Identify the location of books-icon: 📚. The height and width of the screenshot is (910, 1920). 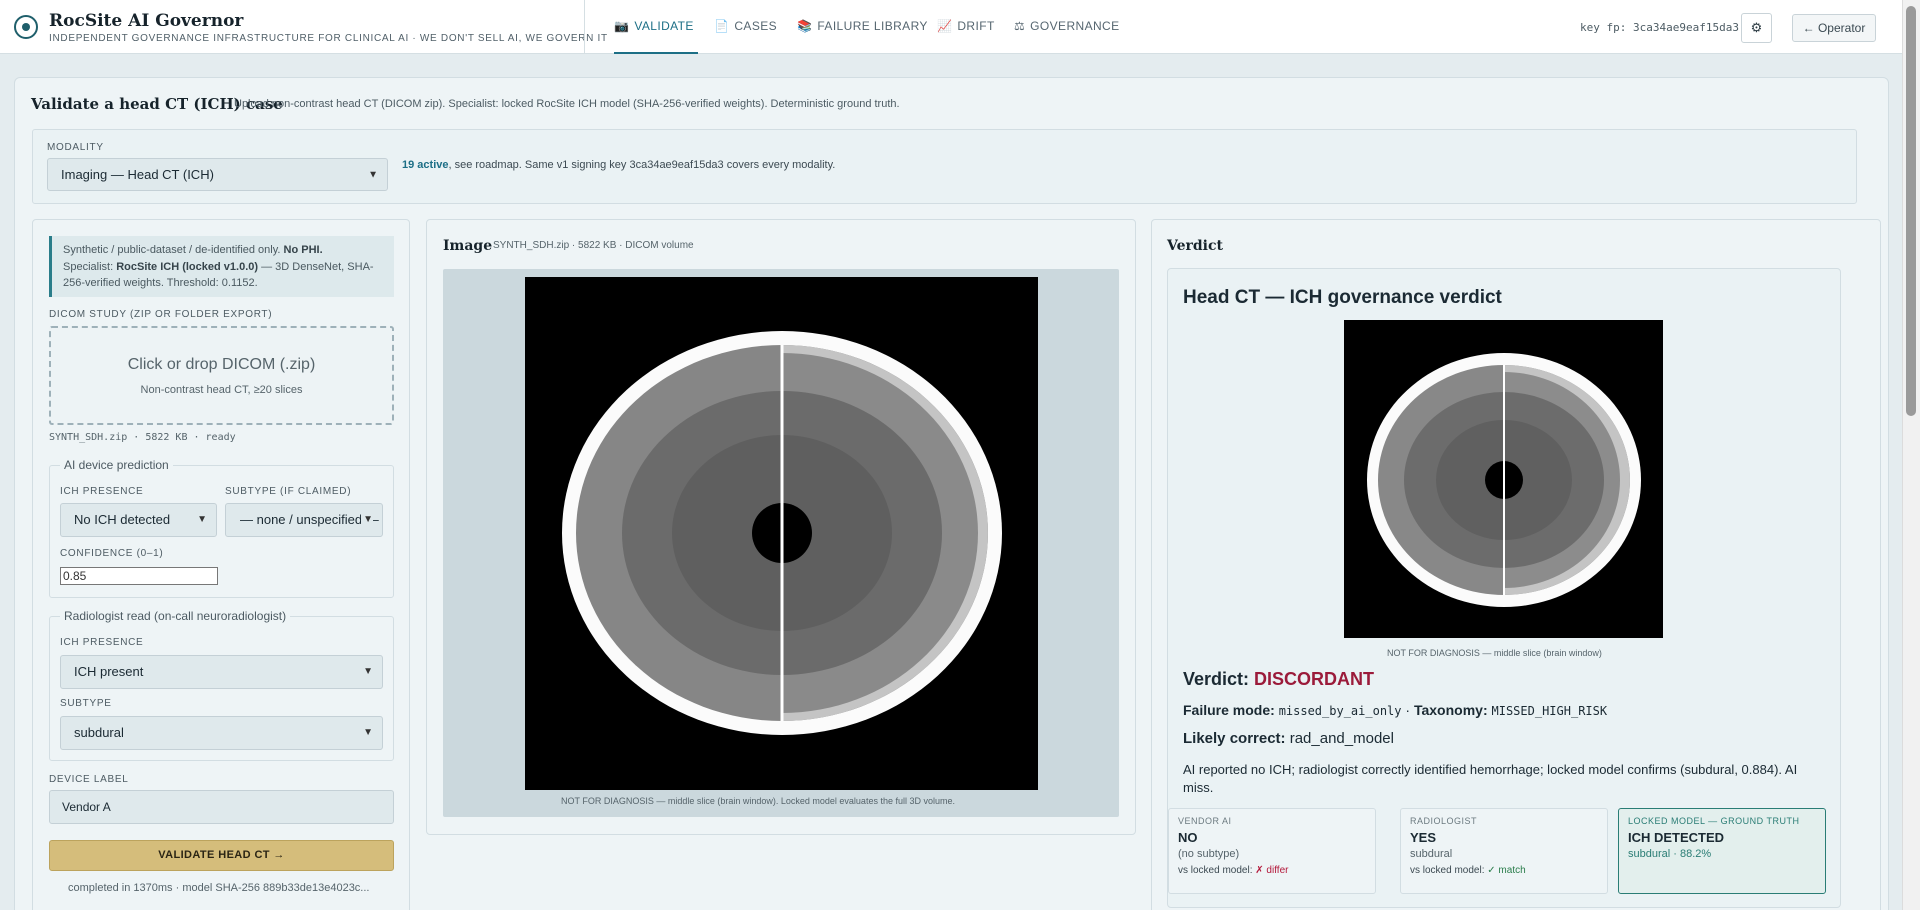
(805, 26).